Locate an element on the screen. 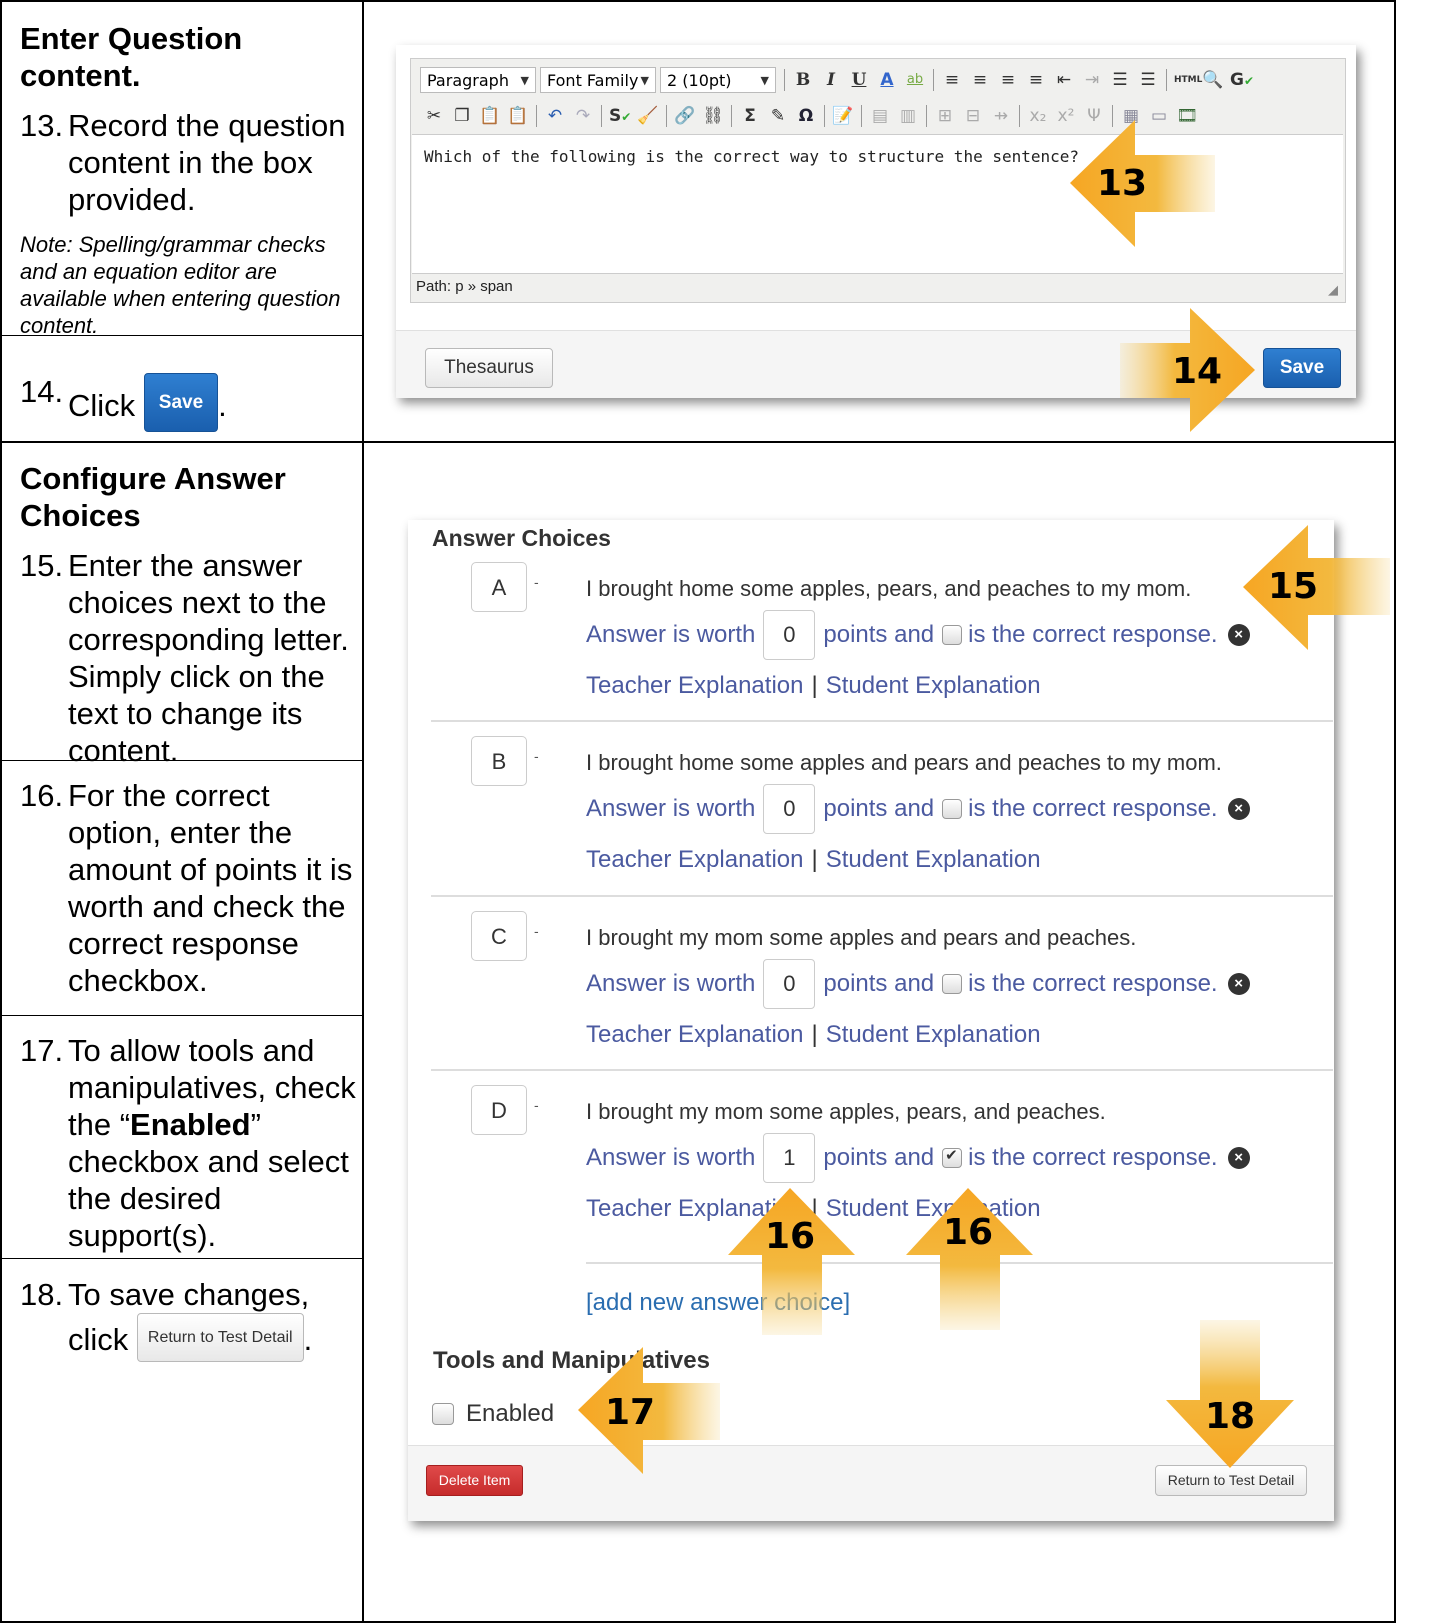 The width and height of the screenshot is (1447, 1623). callout-15: 15 is located at coordinates (1293, 586).